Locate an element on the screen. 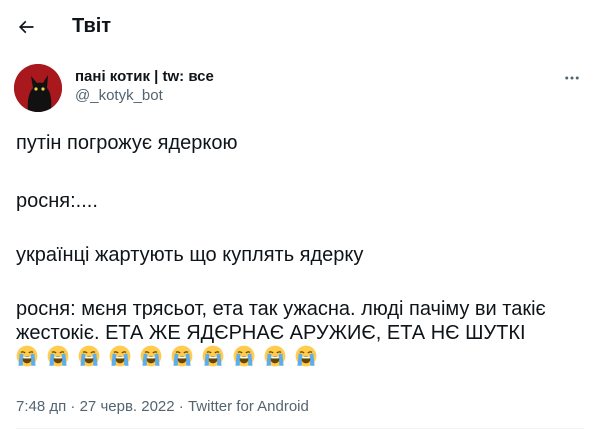 This screenshot has height=429, width=598. tweet-author: пані котик | tw: все @_kotyk_bot is located at coordinates (144, 87).